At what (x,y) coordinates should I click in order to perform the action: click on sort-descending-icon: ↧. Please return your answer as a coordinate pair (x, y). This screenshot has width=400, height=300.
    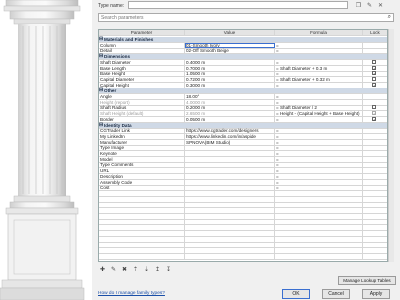
    Looking at the image, I should click on (168, 269).